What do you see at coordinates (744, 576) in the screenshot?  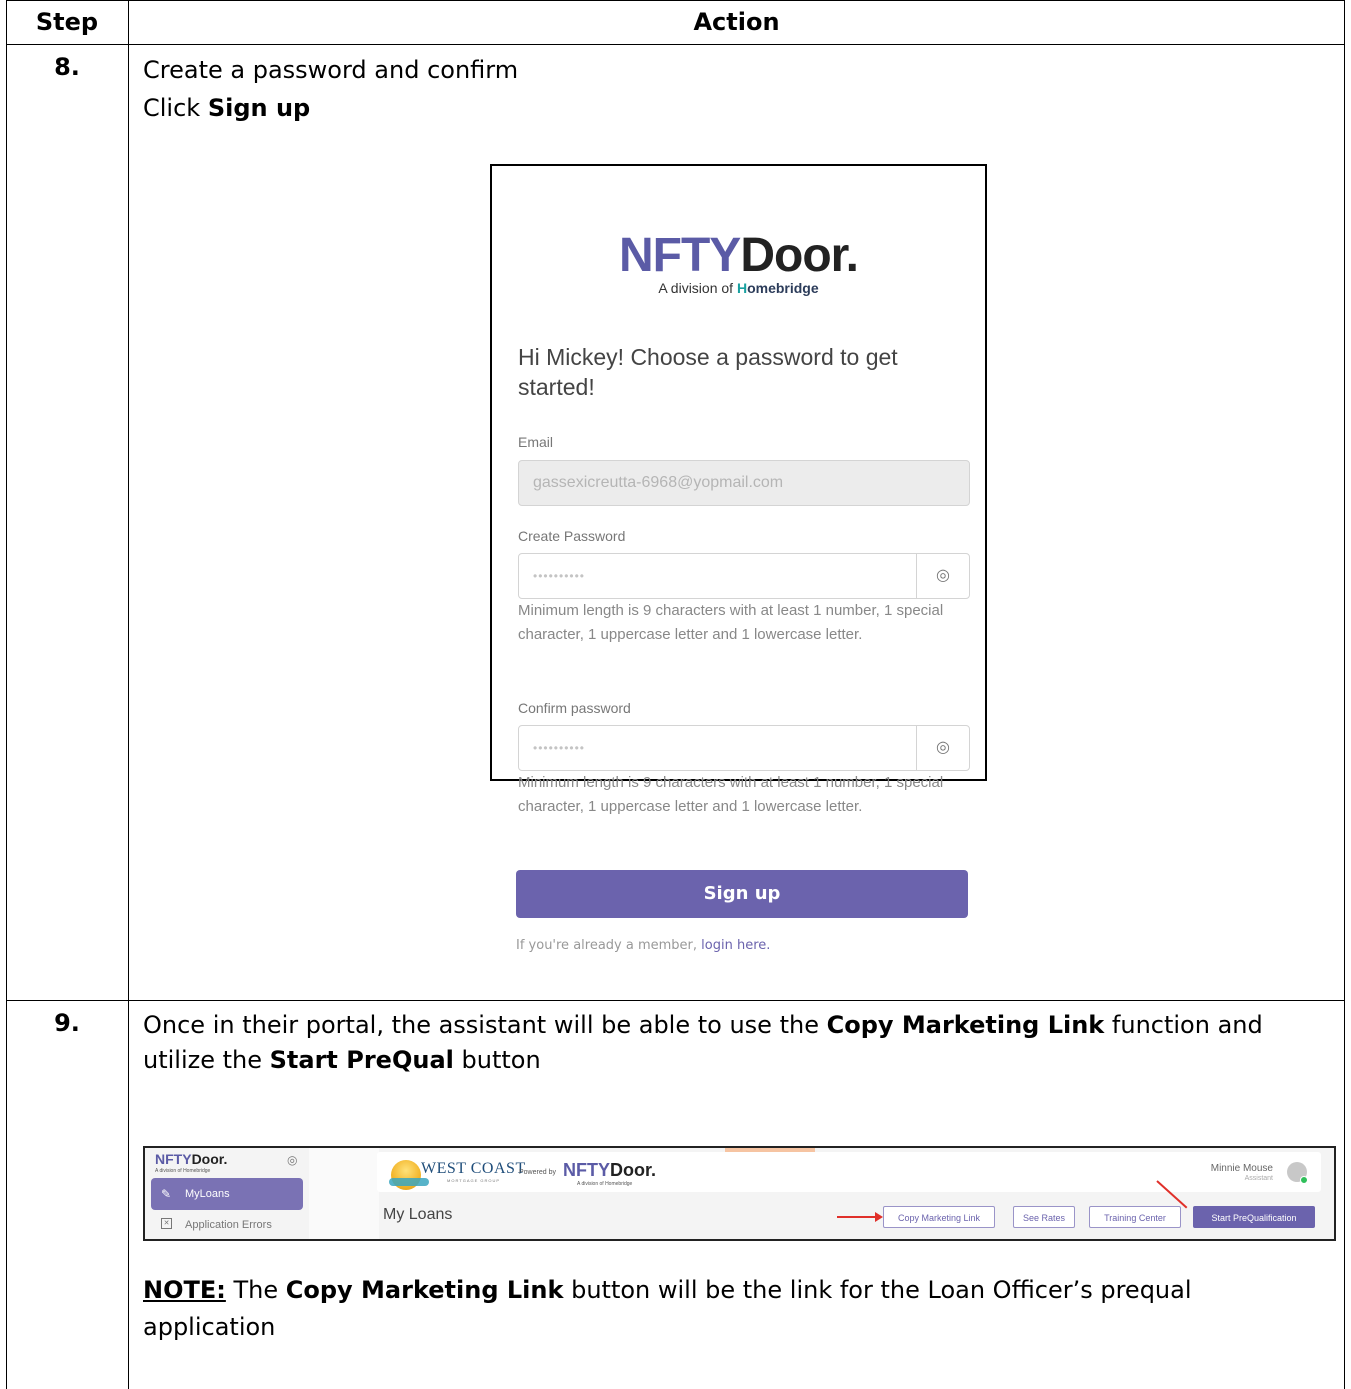 I see `create-password-field: •••••••••• ◎` at bounding box center [744, 576].